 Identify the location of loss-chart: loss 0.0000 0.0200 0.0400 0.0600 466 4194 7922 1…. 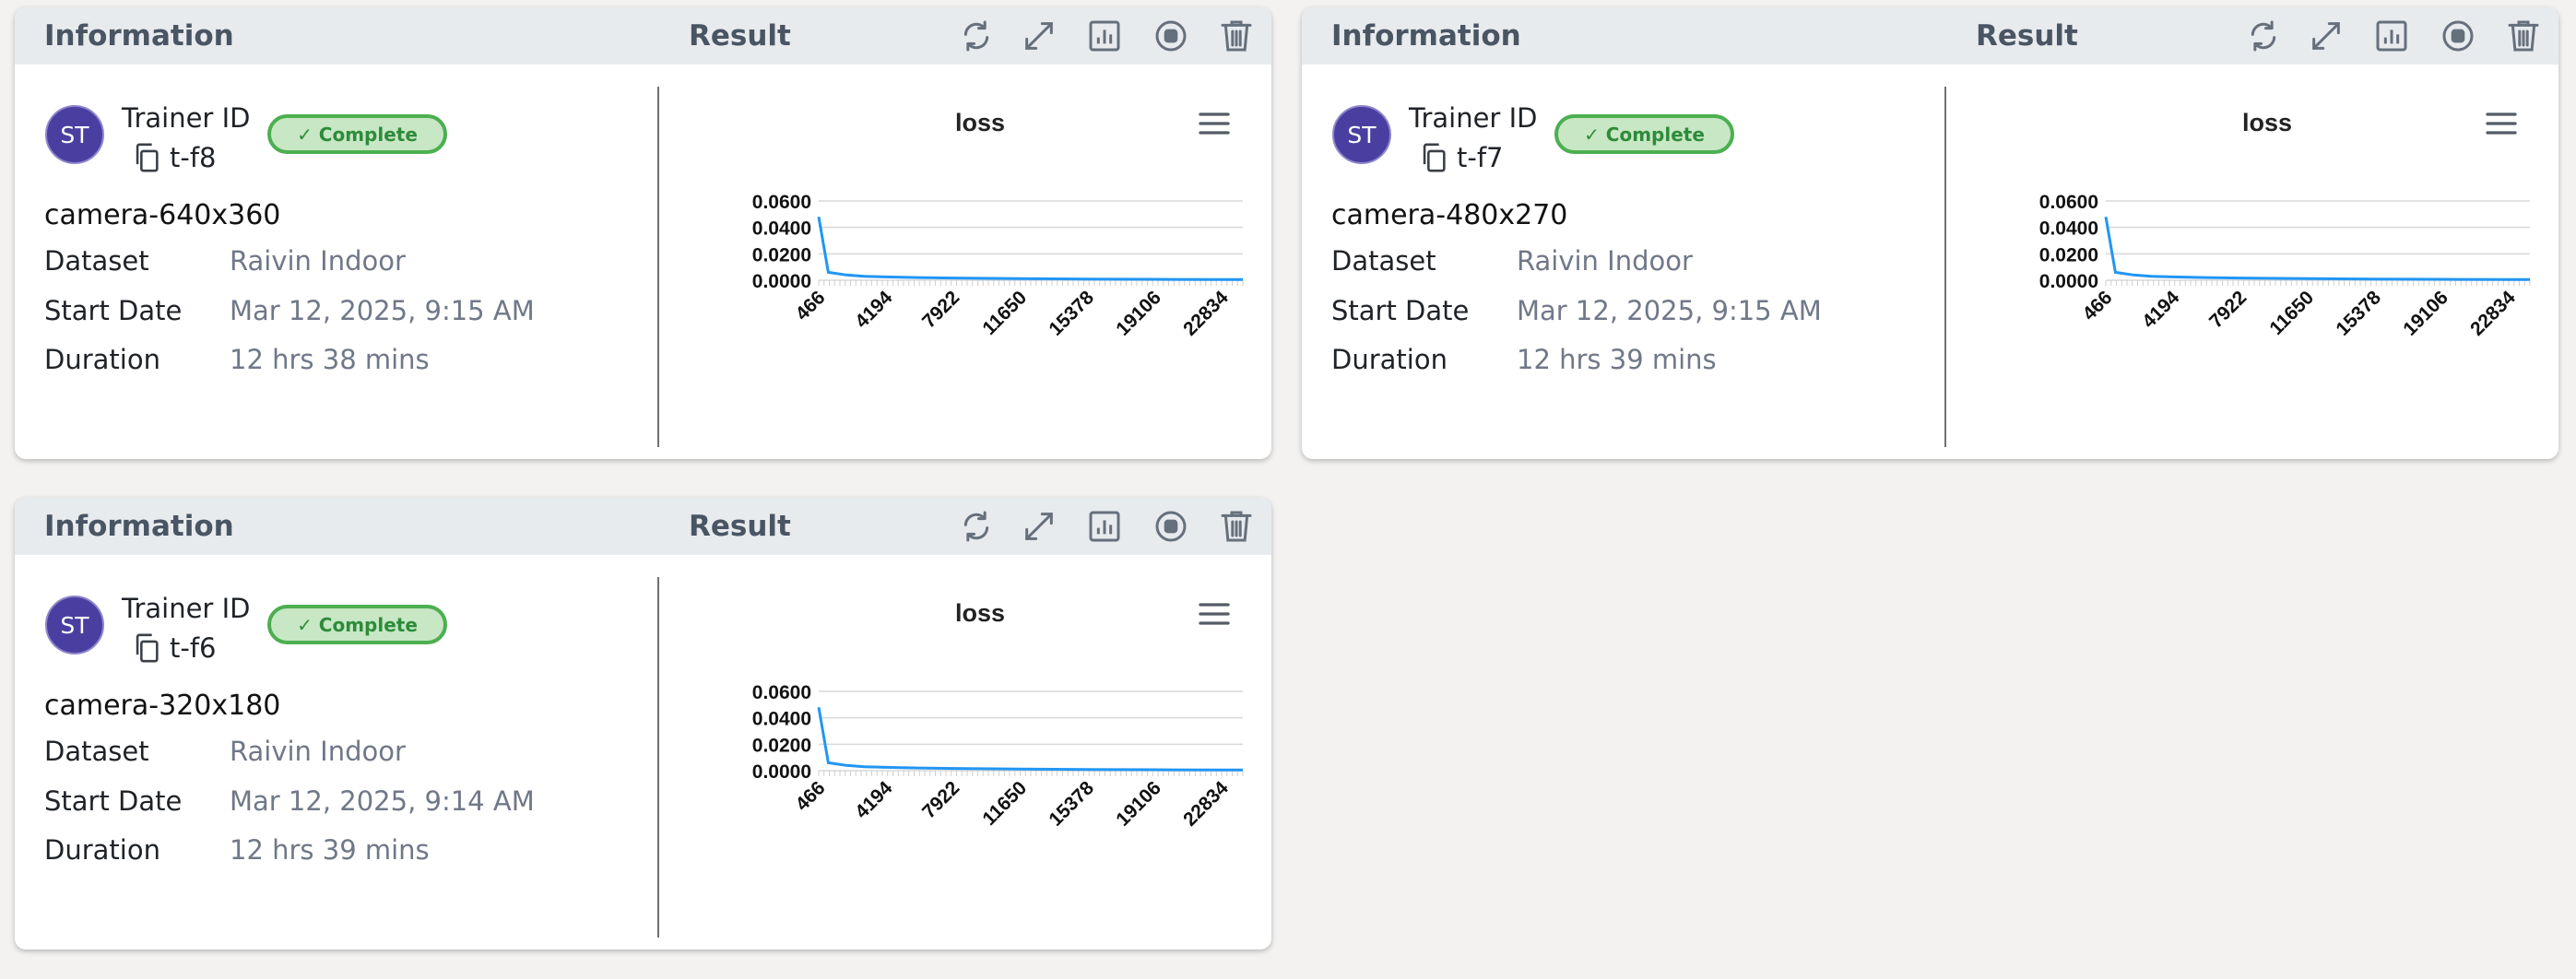
(2266, 225).